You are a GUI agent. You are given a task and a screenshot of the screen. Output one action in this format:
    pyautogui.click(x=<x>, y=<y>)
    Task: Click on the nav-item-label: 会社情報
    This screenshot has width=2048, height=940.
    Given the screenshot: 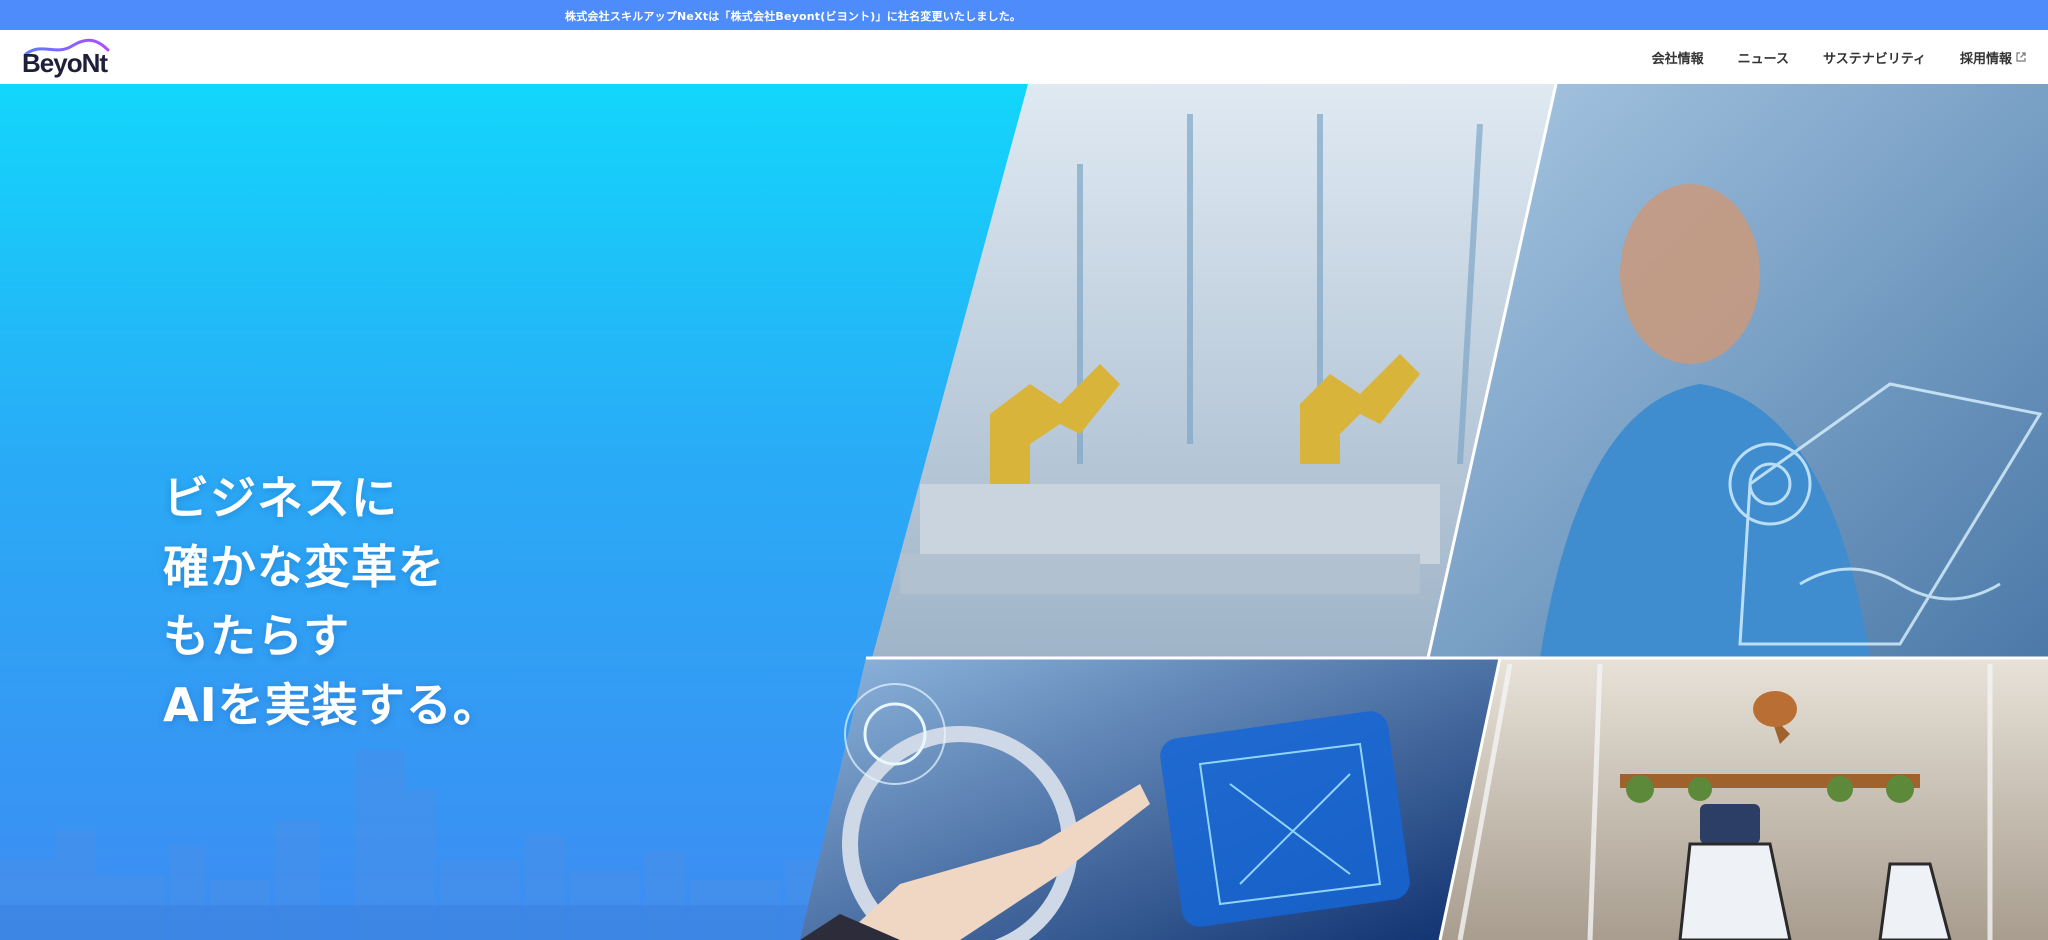 What is the action you would take?
    pyautogui.click(x=1677, y=59)
    